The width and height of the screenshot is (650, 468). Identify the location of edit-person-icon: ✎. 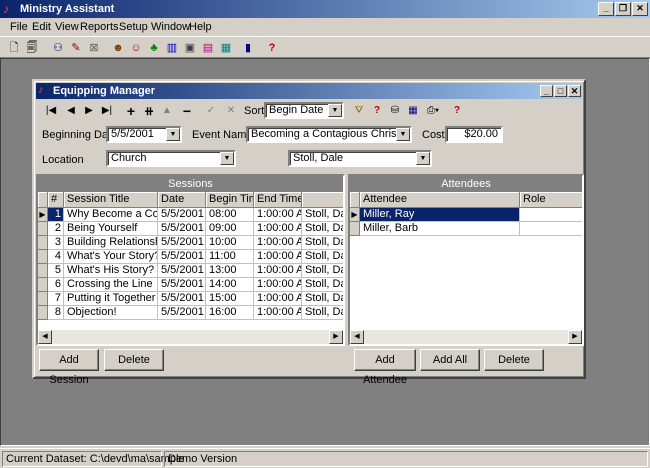
(76, 48).